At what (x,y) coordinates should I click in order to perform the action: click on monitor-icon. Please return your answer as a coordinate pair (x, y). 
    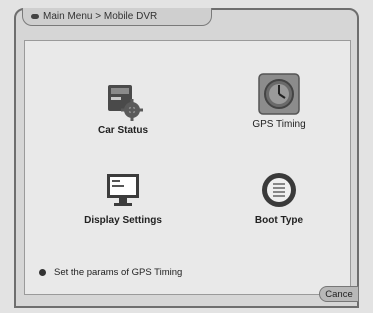
    Looking at the image, I should click on (123, 190).